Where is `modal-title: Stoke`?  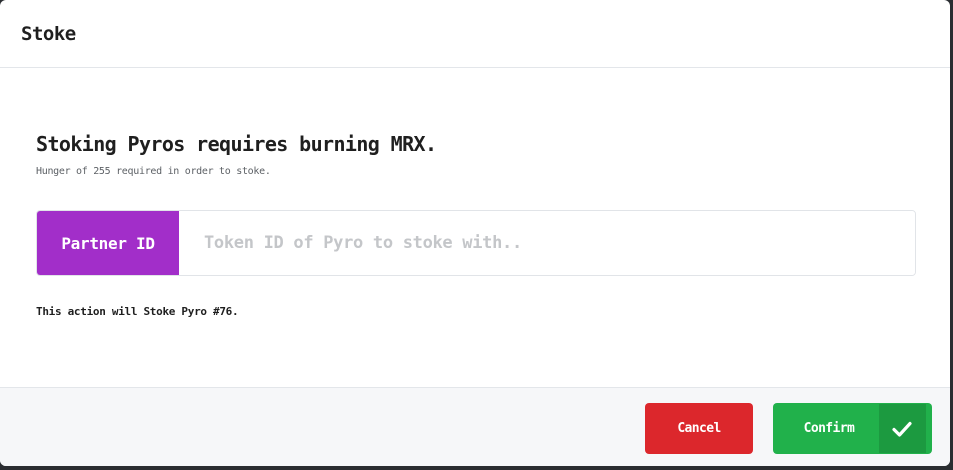 modal-title: Stoke is located at coordinates (48, 33).